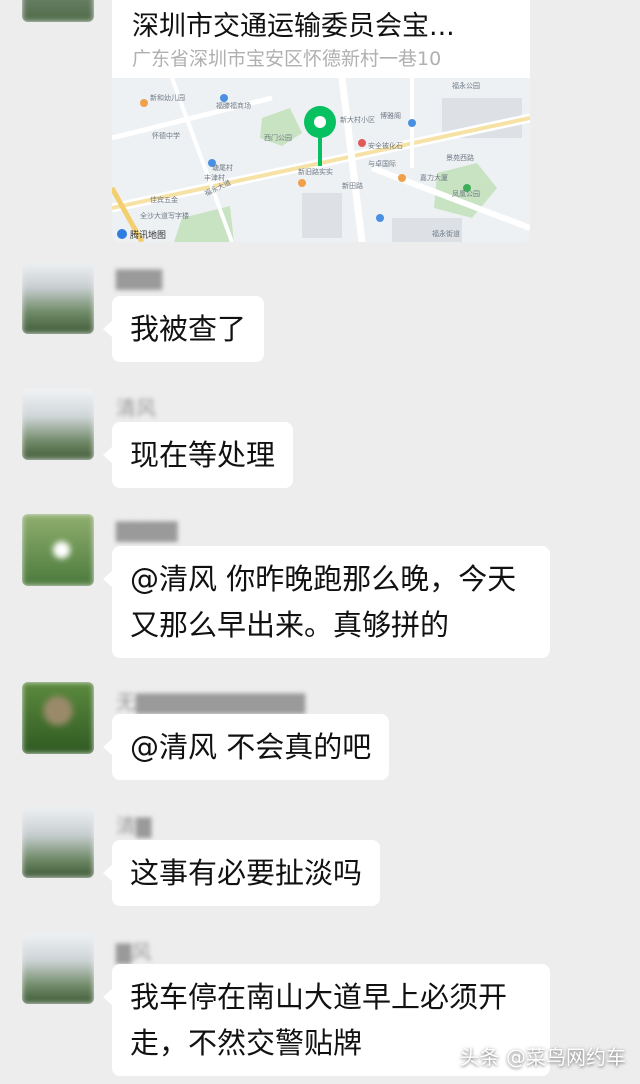 The image size is (640, 1084). Describe the element at coordinates (278, 137) in the screenshot. I see `svg-text: 西门公园` at that location.